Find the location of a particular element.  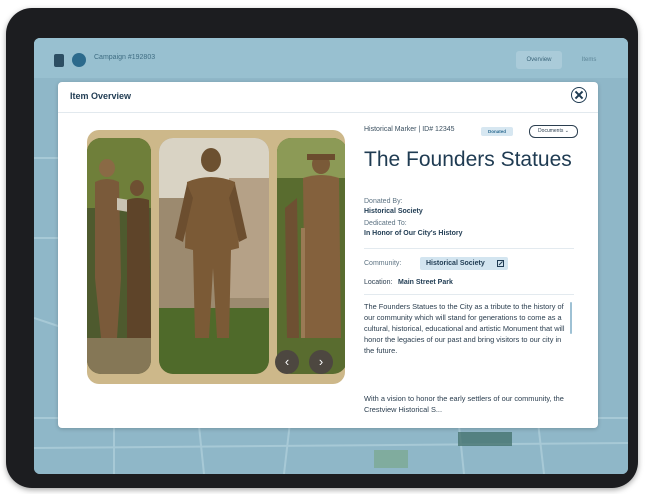

campaign-label: Campaign #192803 is located at coordinates (125, 57).